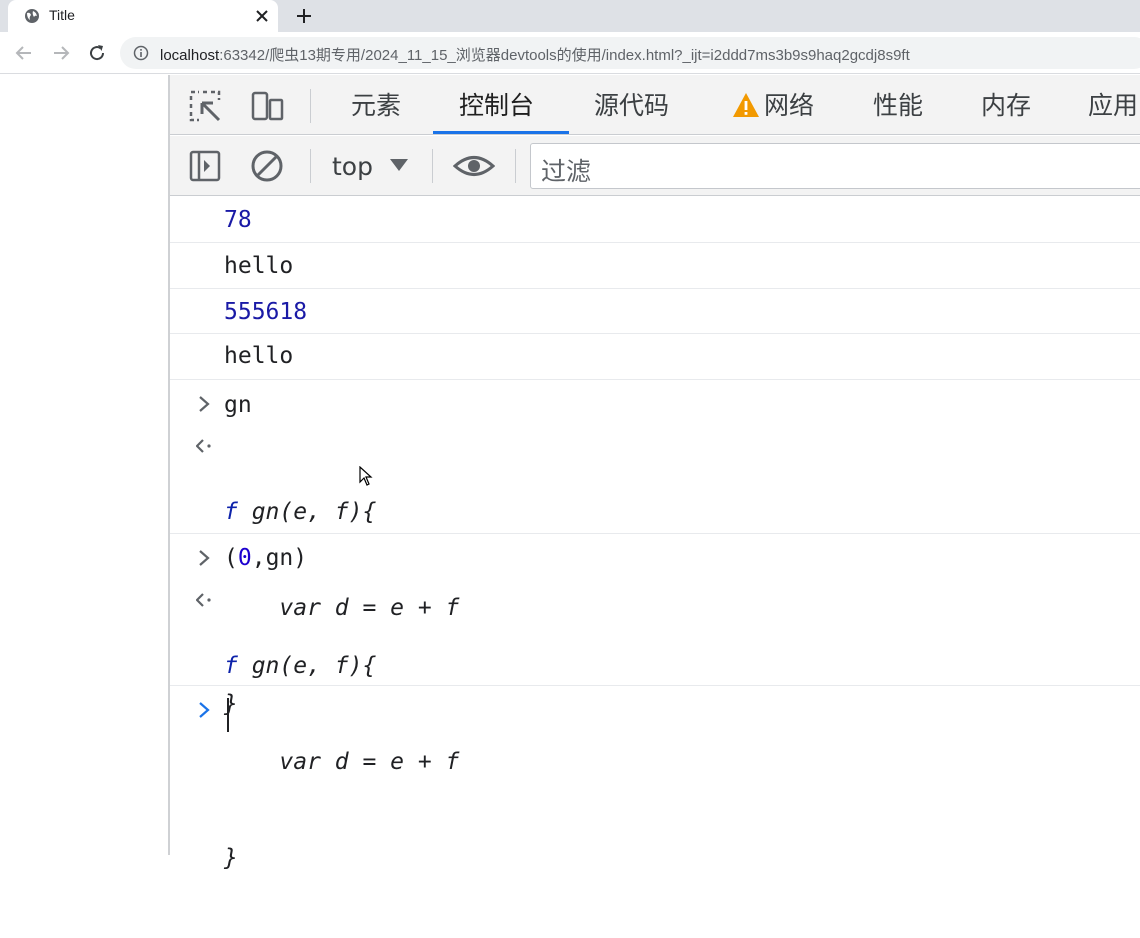 The width and height of the screenshot is (1140, 938). What do you see at coordinates (474, 166) in the screenshot?
I see `eye-icon` at bounding box center [474, 166].